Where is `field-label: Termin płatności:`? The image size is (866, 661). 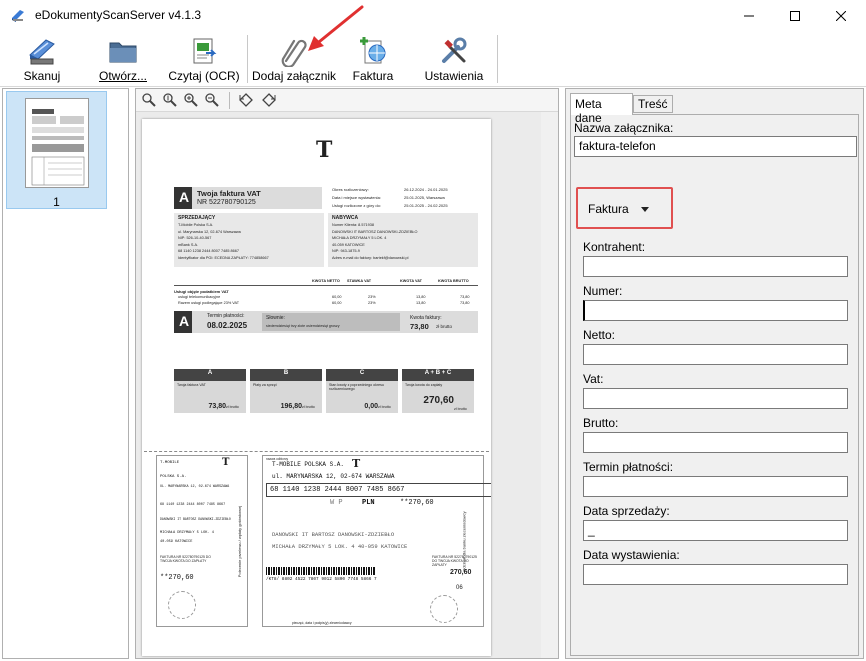 field-label: Termin płatności: is located at coordinates (628, 467).